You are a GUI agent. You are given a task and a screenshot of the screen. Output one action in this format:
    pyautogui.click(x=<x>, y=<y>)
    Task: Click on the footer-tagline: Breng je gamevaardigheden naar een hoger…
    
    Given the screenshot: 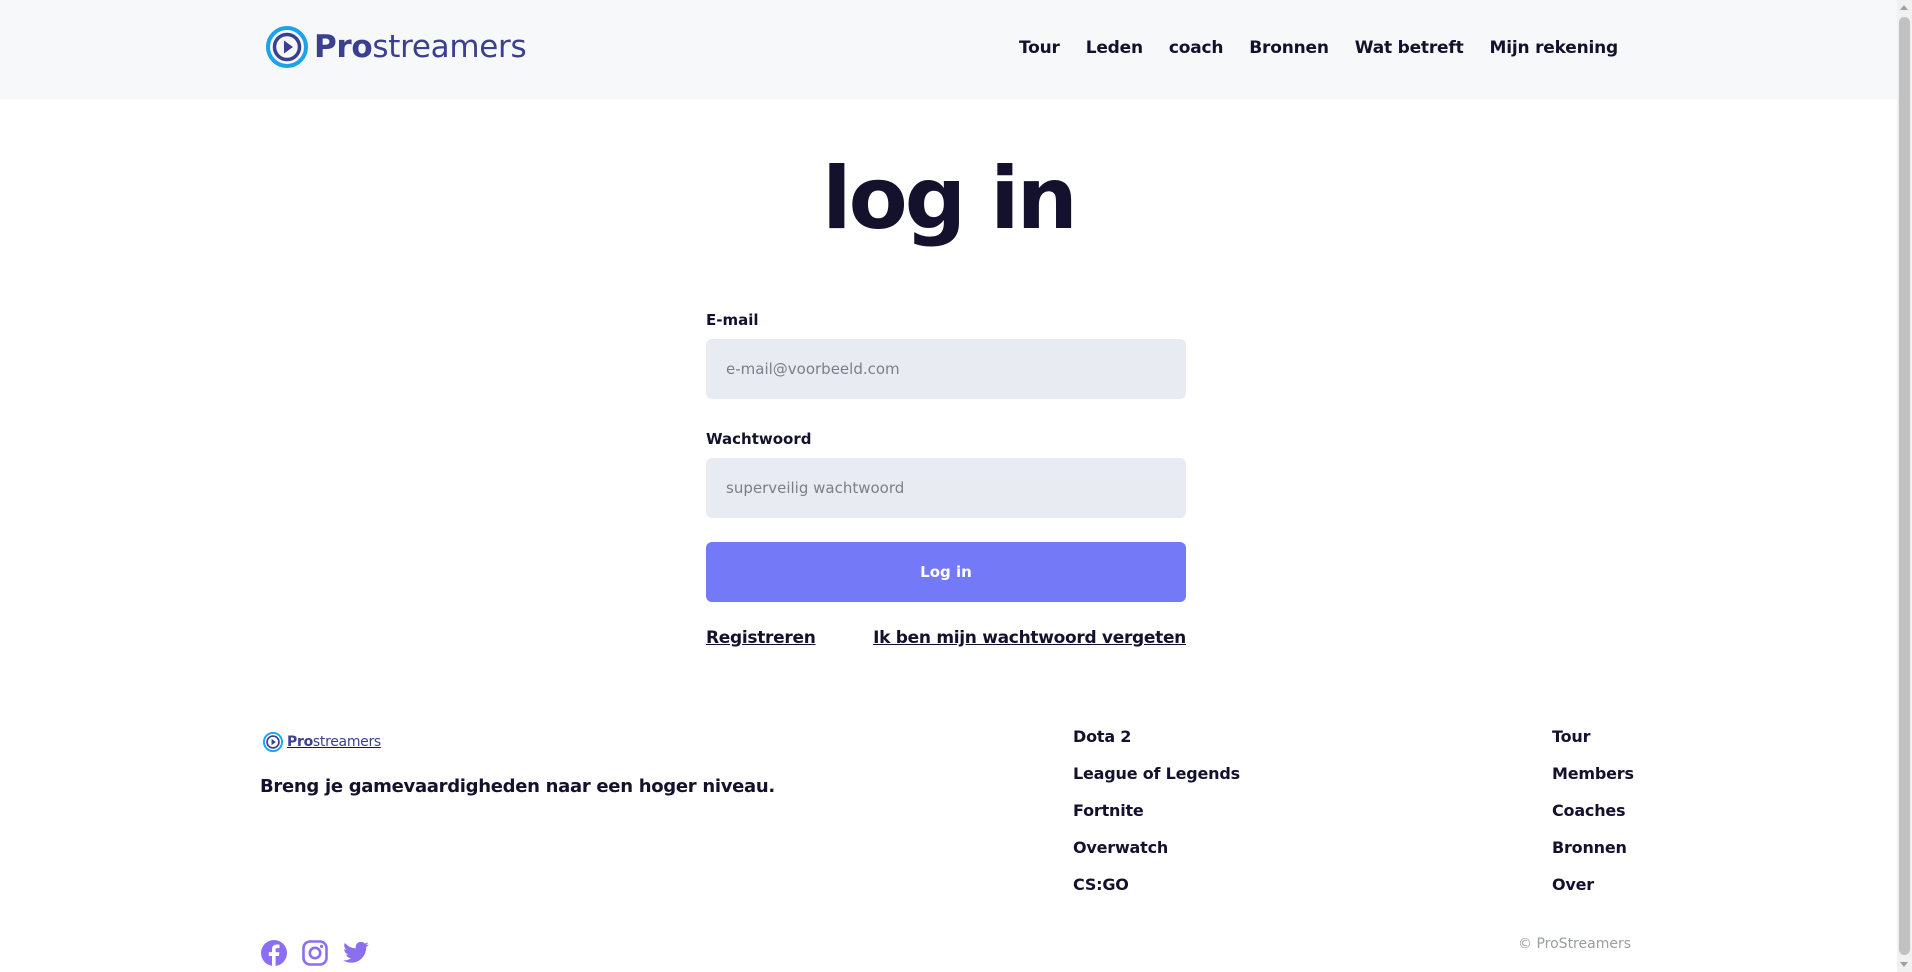 What is the action you would take?
    pyautogui.click(x=517, y=786)
    